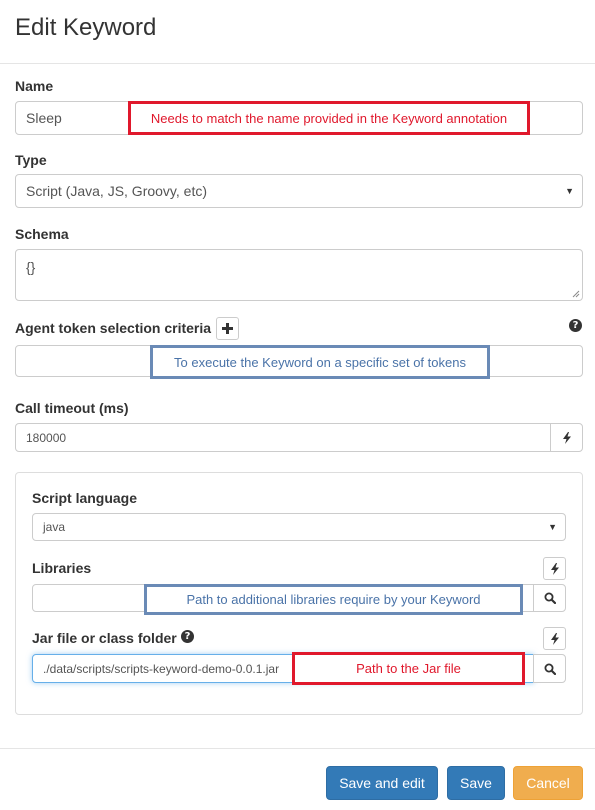 The width and height of the screenshot is (595, 810). I want to click on schema-value: {}, so click(31, 267).